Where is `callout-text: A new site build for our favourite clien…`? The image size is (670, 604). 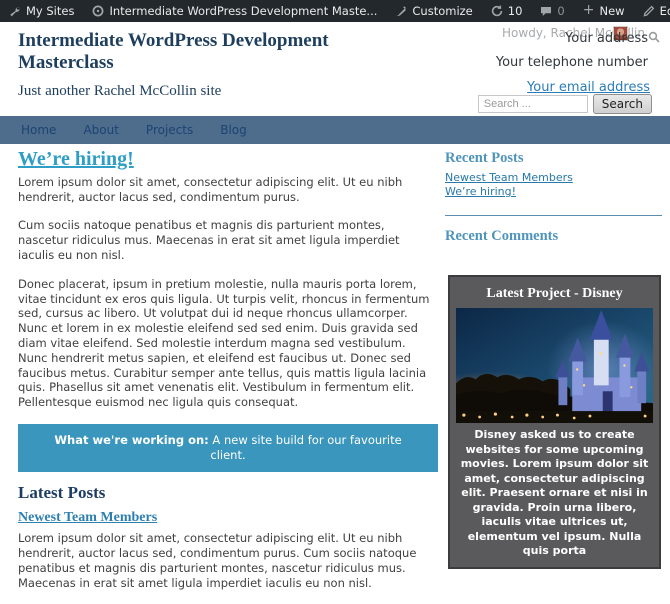
callout-text: A new site build for our favourite clien… is located at coordinates (305, 447).